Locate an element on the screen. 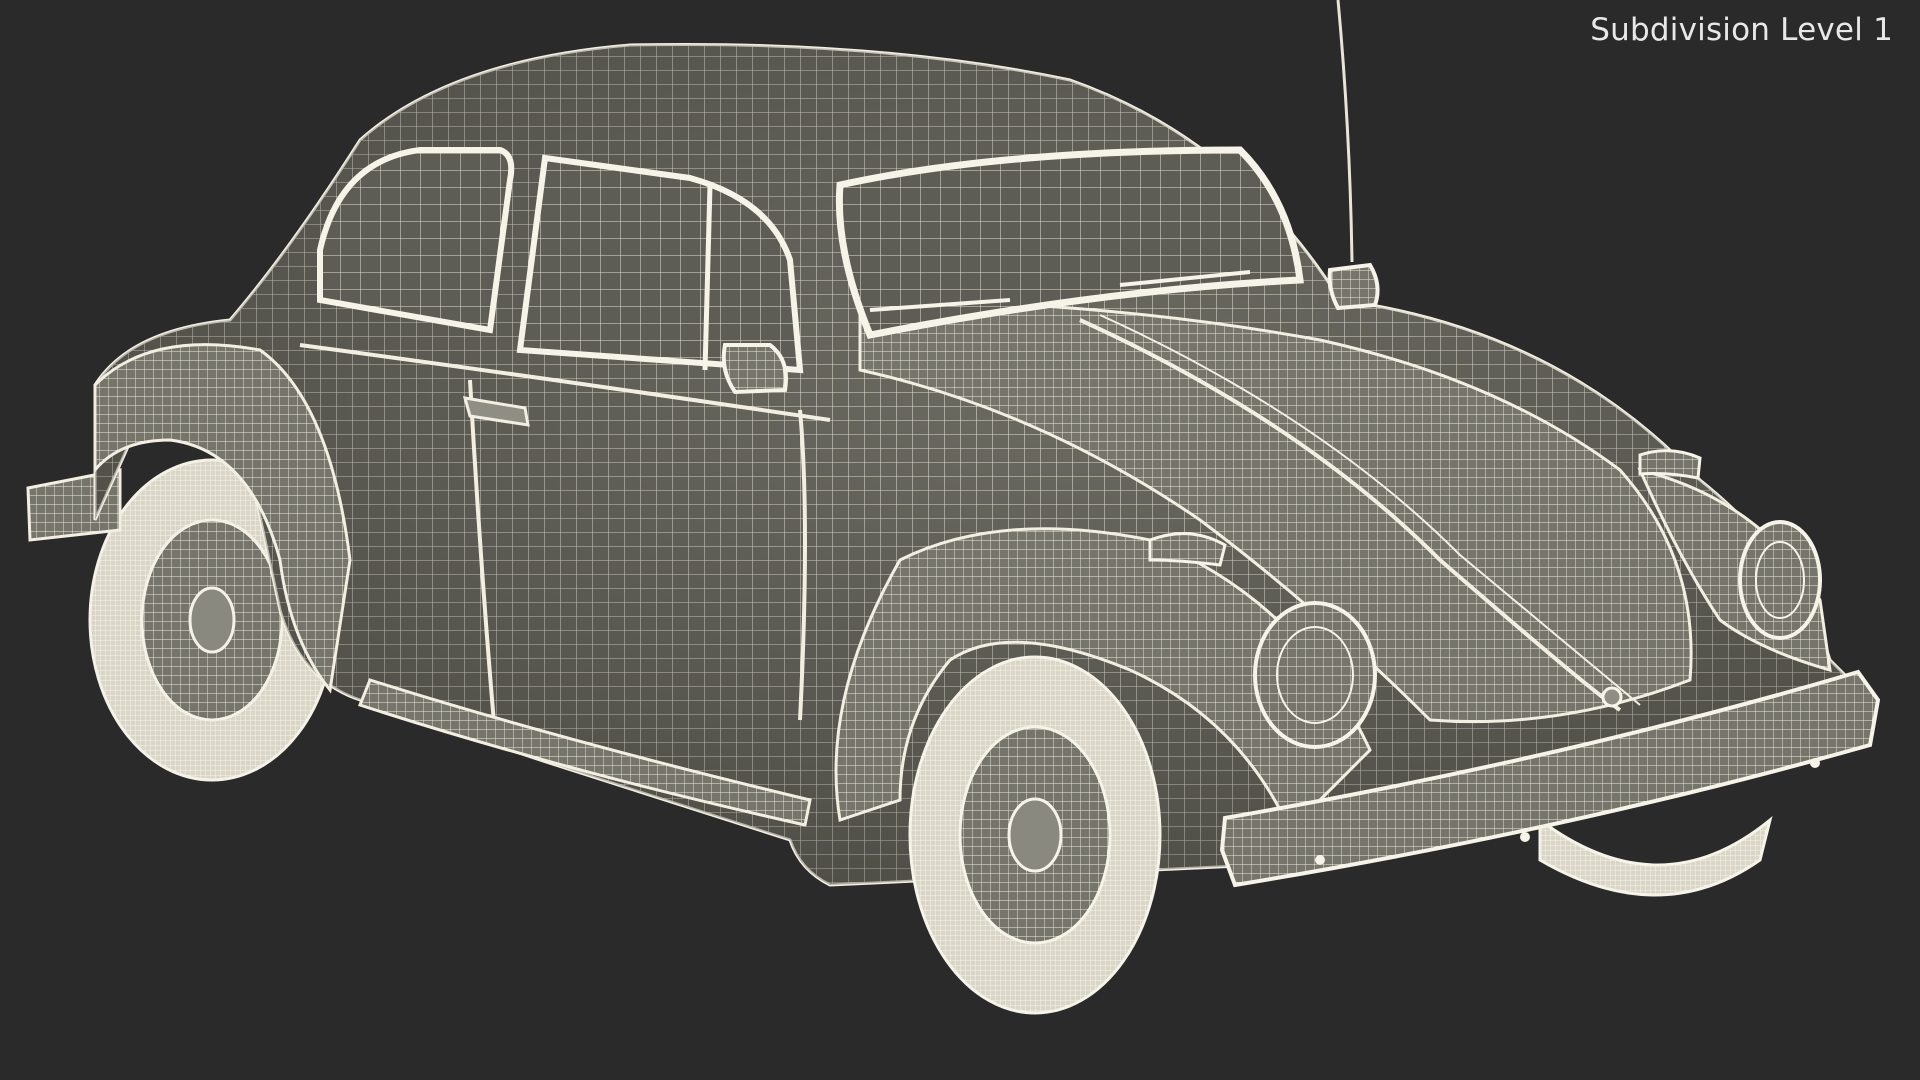 Image resolution: width=1920 pixels, height=1080 pixels. front-wheel is located at coordinates (1035, 835).